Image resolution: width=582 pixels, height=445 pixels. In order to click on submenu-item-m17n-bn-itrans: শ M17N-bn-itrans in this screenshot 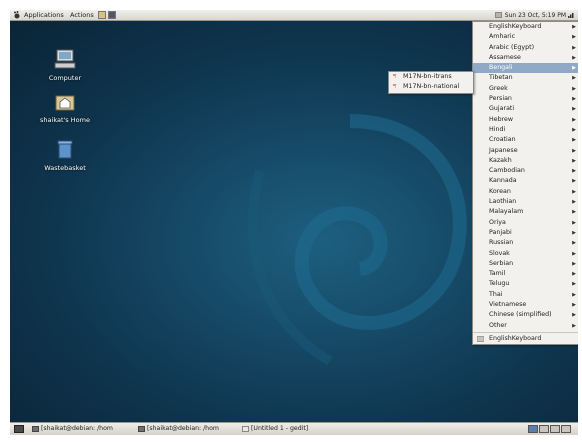, I will do `click(431, 77)`.